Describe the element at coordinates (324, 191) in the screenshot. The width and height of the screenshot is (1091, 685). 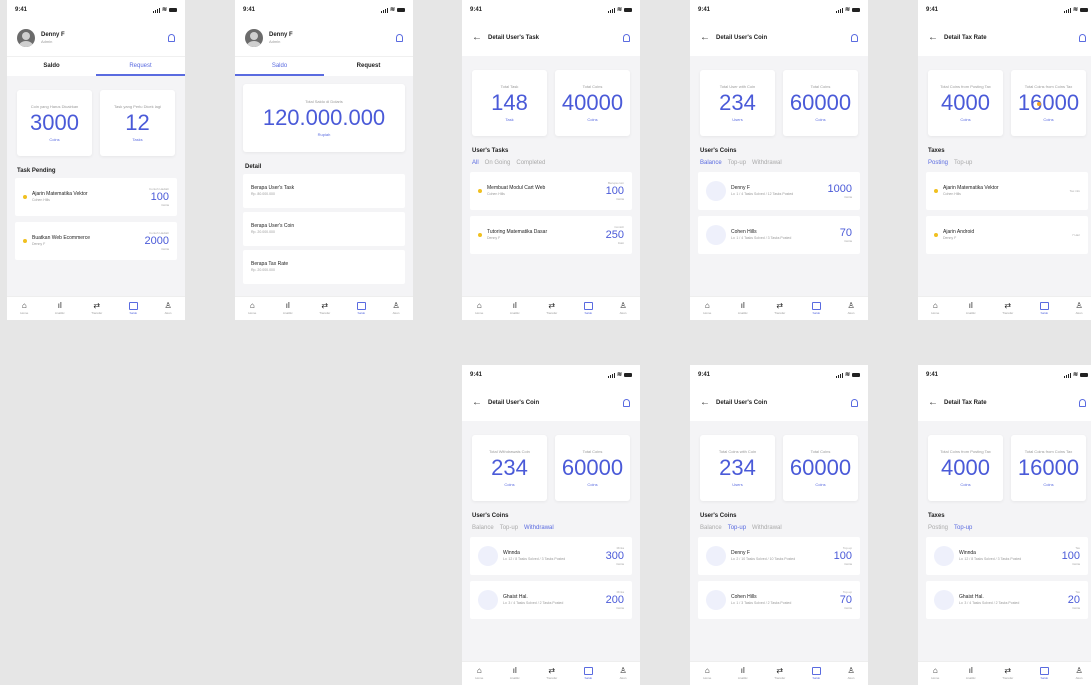
I see `list-item: Berapa User's Task Rp. 80.000.000` at that location.